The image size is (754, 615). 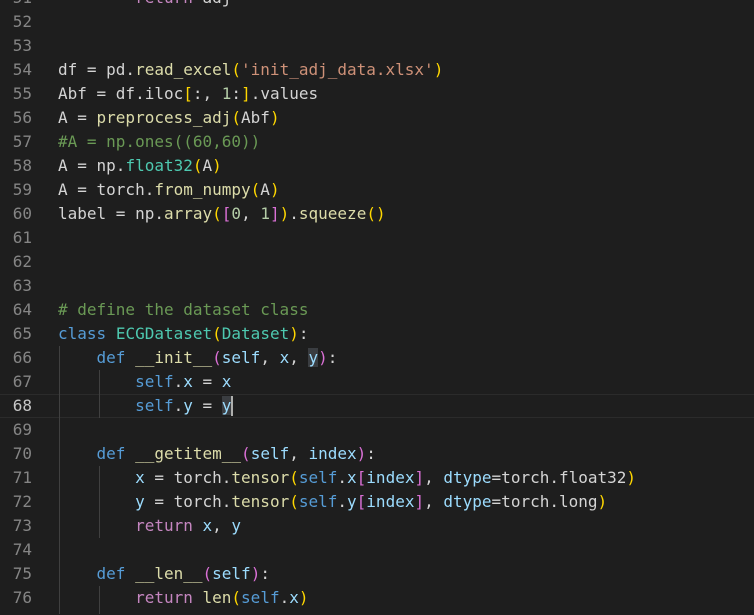 What do you see at coordinates (377, 118) in the screenshot?
I see `code-line: 56 A = preprocess_adj(Abf)` at bounding box center [377, 118].